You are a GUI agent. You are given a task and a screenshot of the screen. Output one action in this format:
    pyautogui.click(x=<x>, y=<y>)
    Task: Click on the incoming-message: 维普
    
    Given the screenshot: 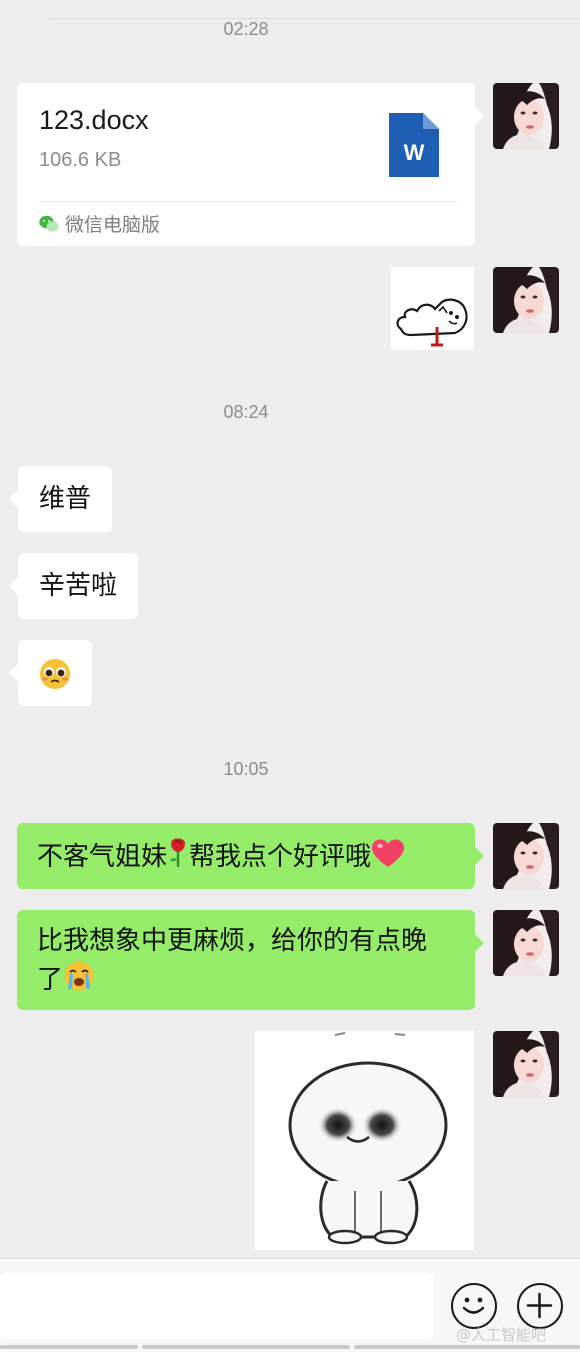 What is the action you would take?
    pyautogui.click(x=60, y=499)
    